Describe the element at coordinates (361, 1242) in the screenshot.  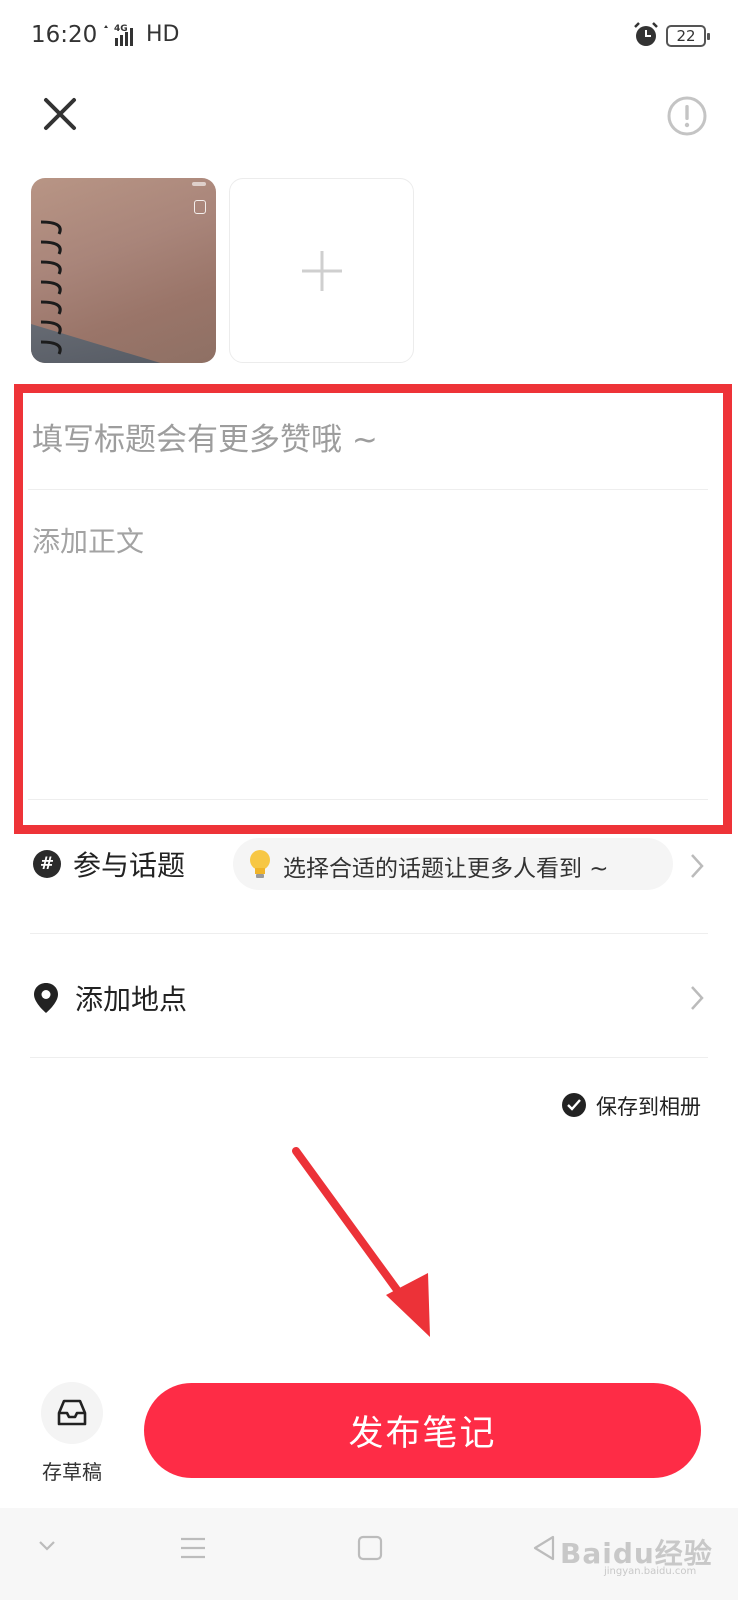
I see `annotation-arrow` at that location.